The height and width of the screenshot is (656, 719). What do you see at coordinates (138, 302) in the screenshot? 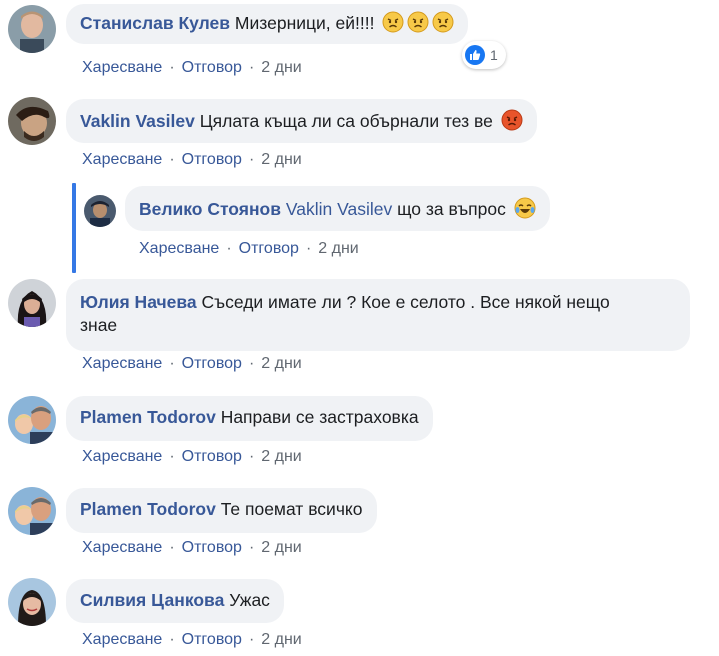
I see `comment-author: Юлия Начева` at bounding box center [138, 302].